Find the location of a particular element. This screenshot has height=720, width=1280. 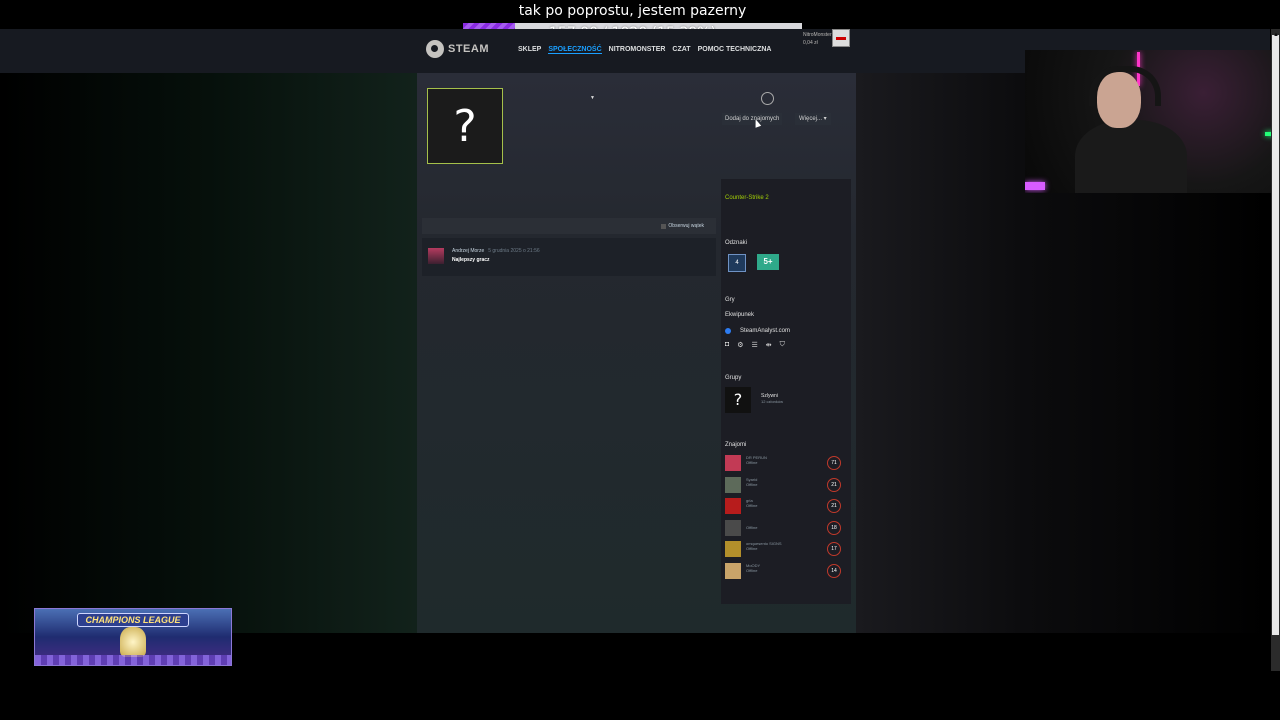

trophy-icon is located at coordinates (133, 642).